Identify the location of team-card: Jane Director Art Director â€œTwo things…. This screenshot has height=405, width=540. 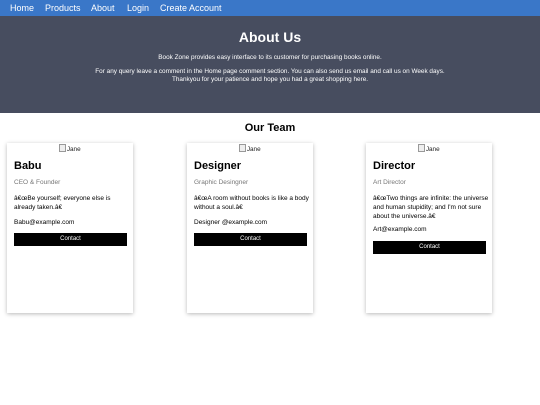
(429, 228).